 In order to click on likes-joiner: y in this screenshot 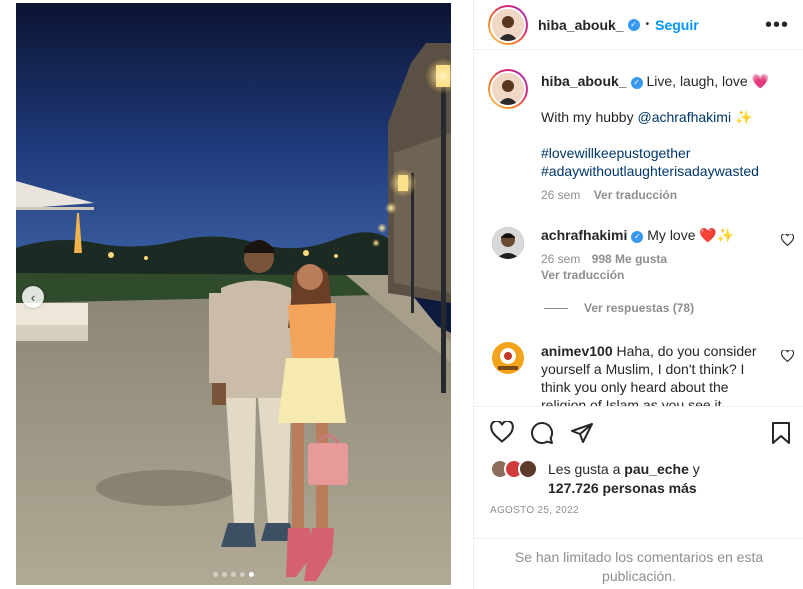, I will do `click(696, 469)`.